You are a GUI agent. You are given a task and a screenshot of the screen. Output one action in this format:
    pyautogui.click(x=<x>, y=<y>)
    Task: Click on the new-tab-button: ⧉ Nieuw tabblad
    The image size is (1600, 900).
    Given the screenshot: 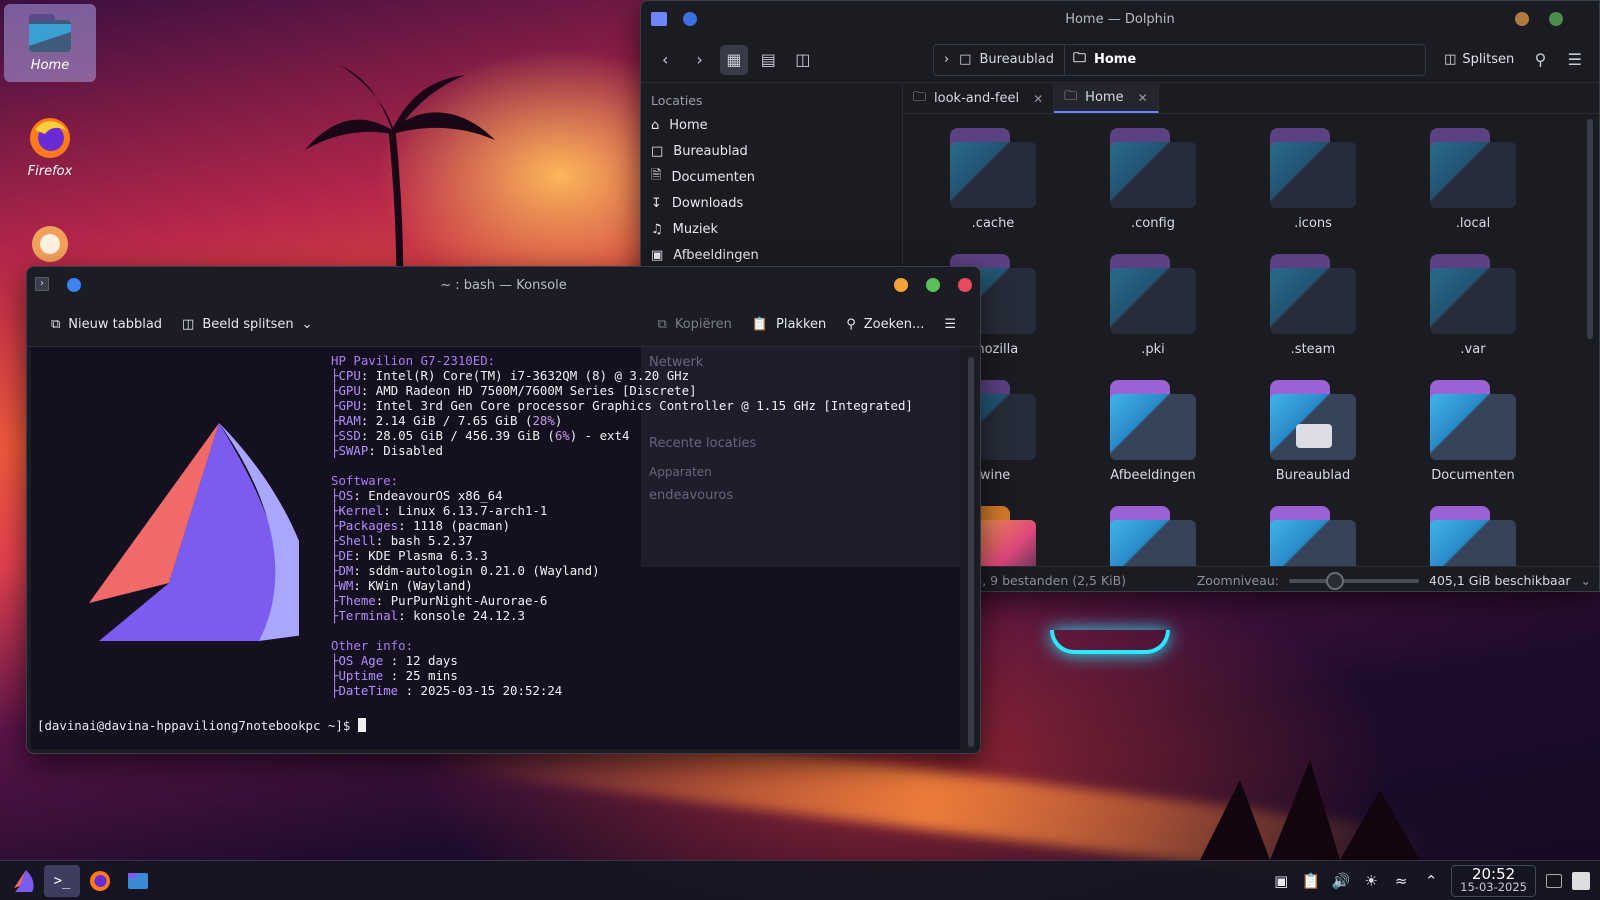 What is the action you would take?
    pyautogui.click(x=106, y=325)
    